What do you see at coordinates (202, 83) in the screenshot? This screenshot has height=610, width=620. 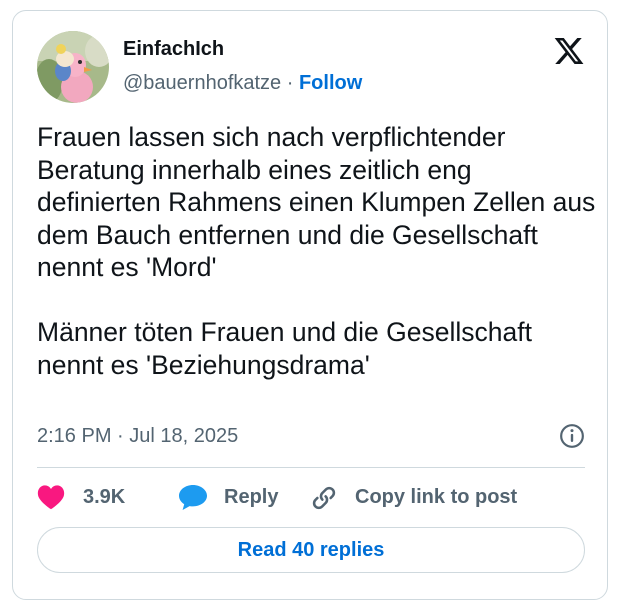 I see `author-handle: @bauernhofkatze` at bounding box center [202, 83].